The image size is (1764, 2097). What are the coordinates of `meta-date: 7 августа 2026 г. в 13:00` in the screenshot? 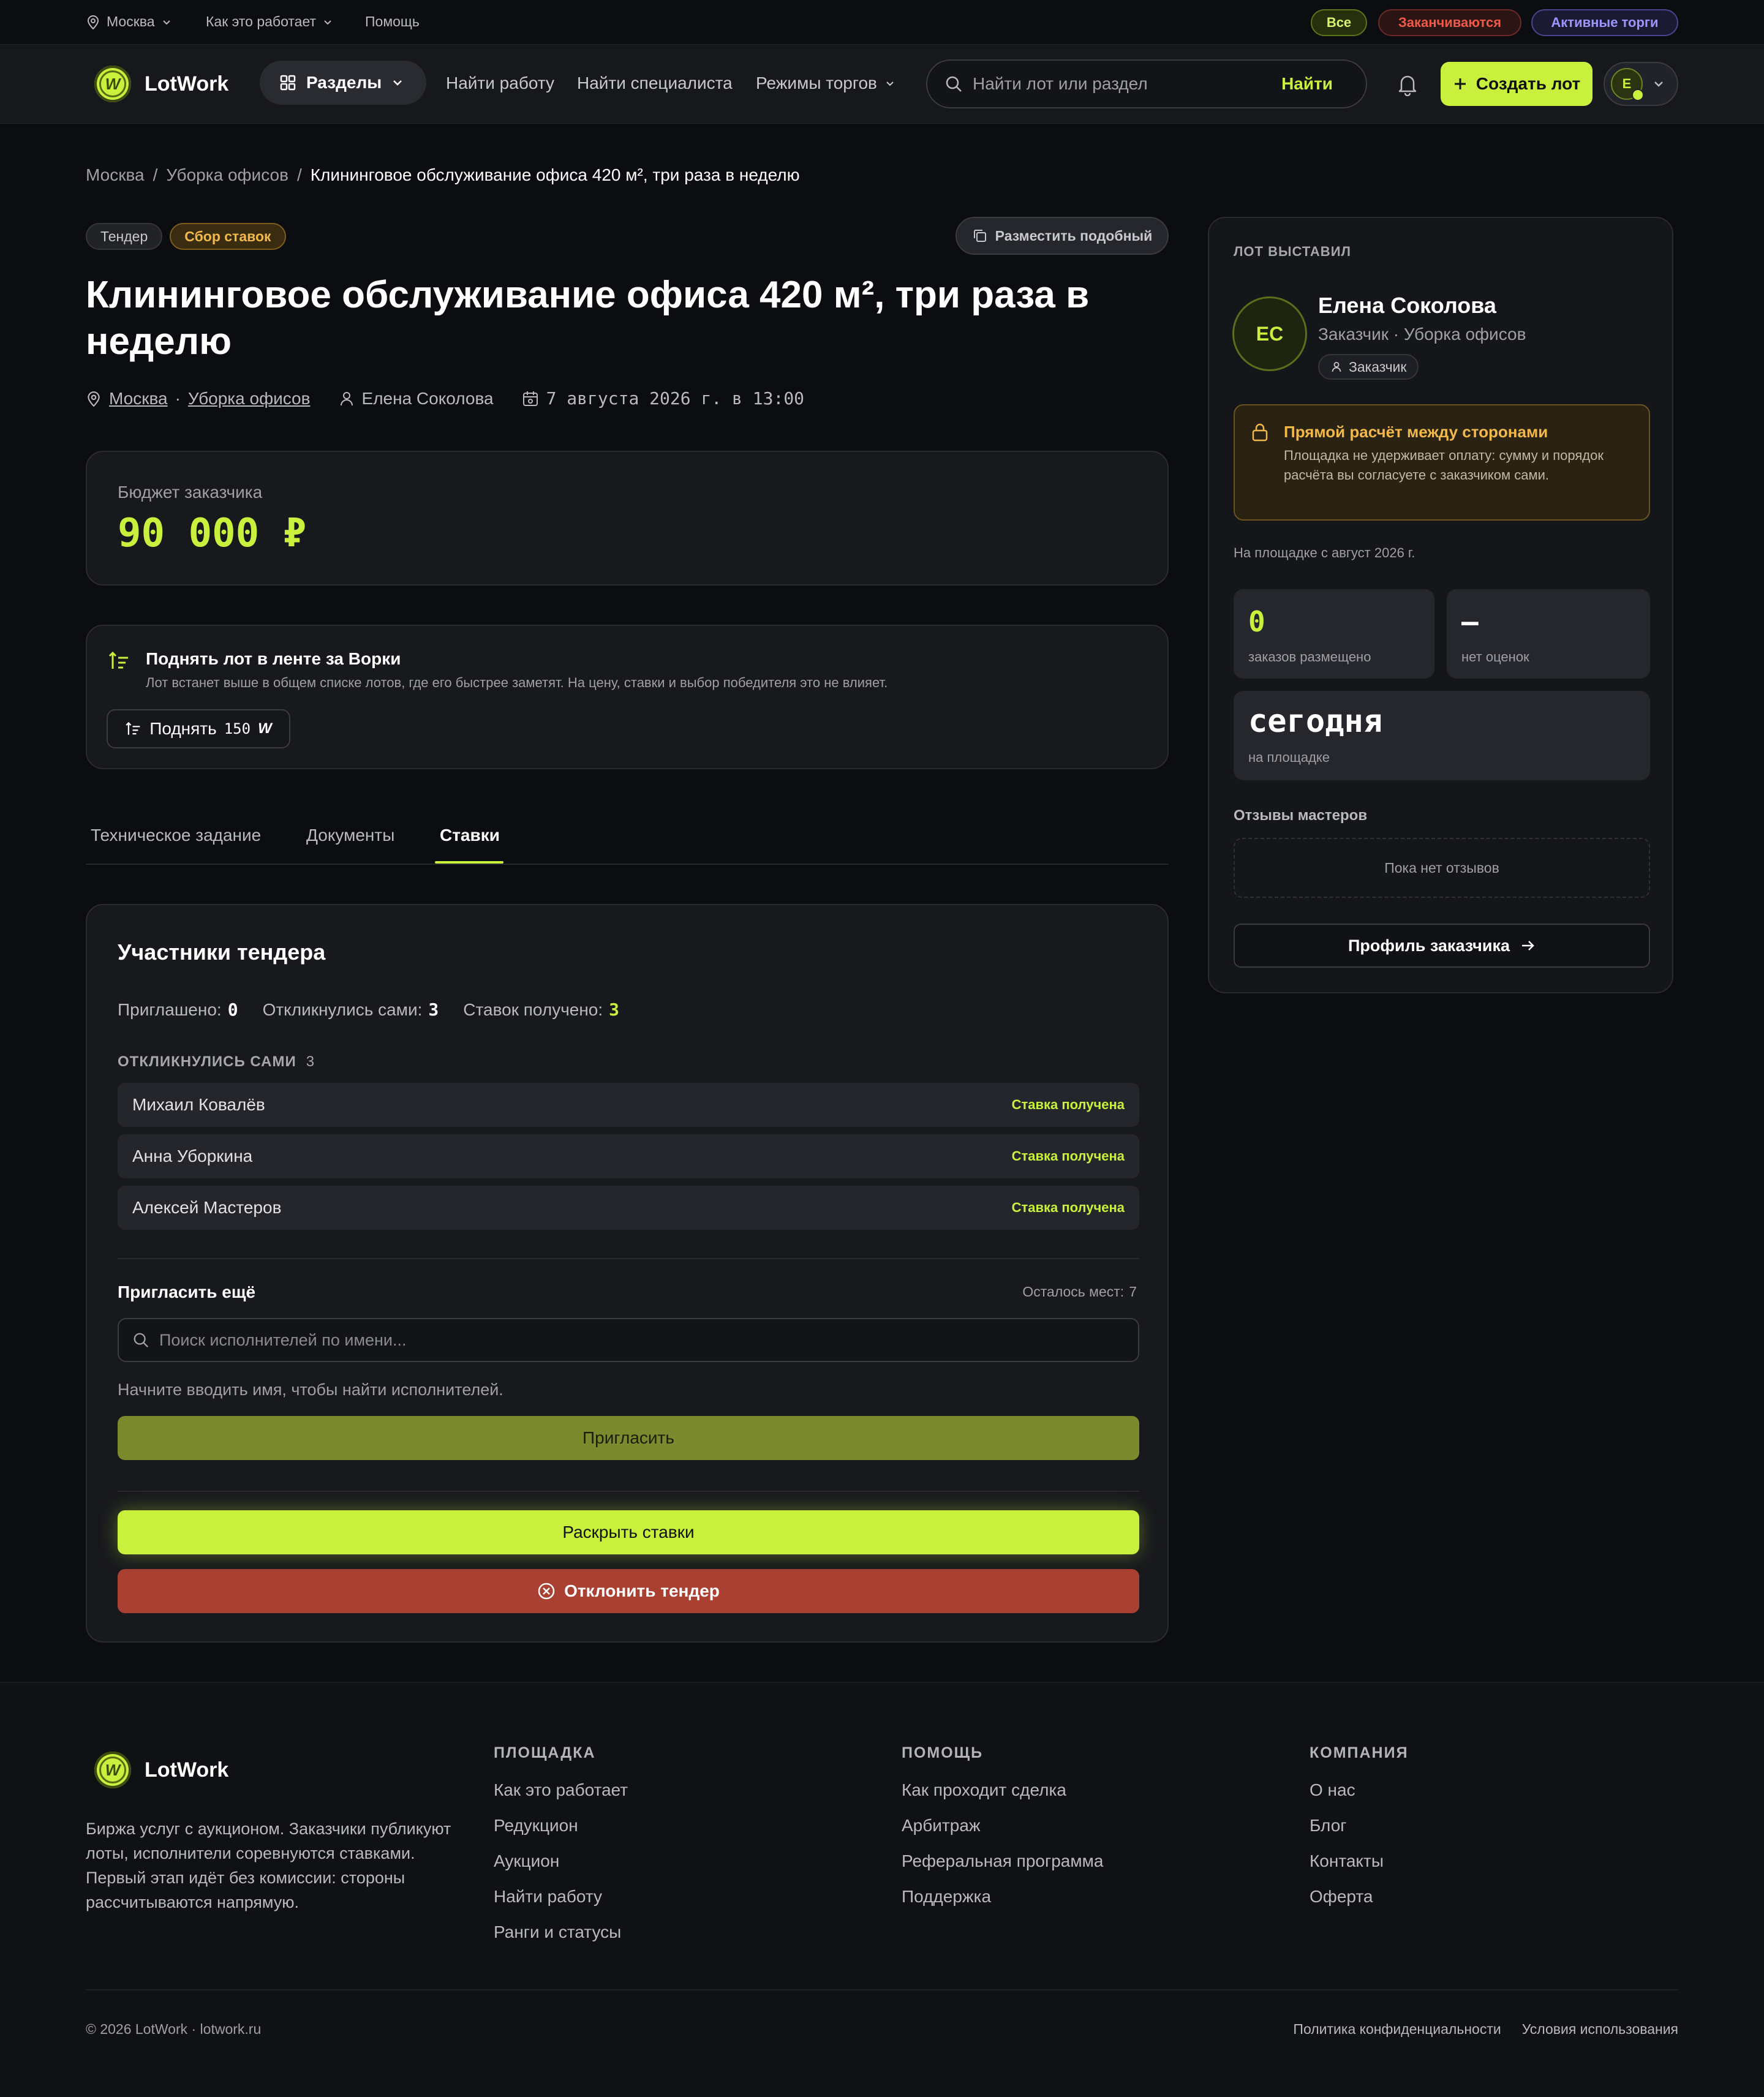 It's located at (676, 398).